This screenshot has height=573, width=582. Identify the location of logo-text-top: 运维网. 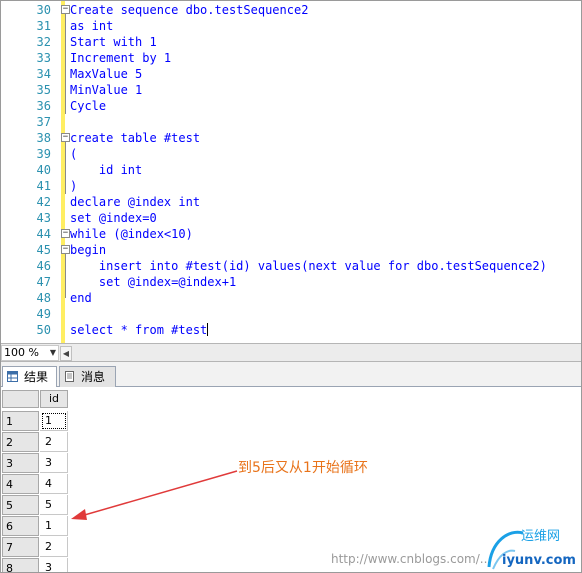
(541, 536).